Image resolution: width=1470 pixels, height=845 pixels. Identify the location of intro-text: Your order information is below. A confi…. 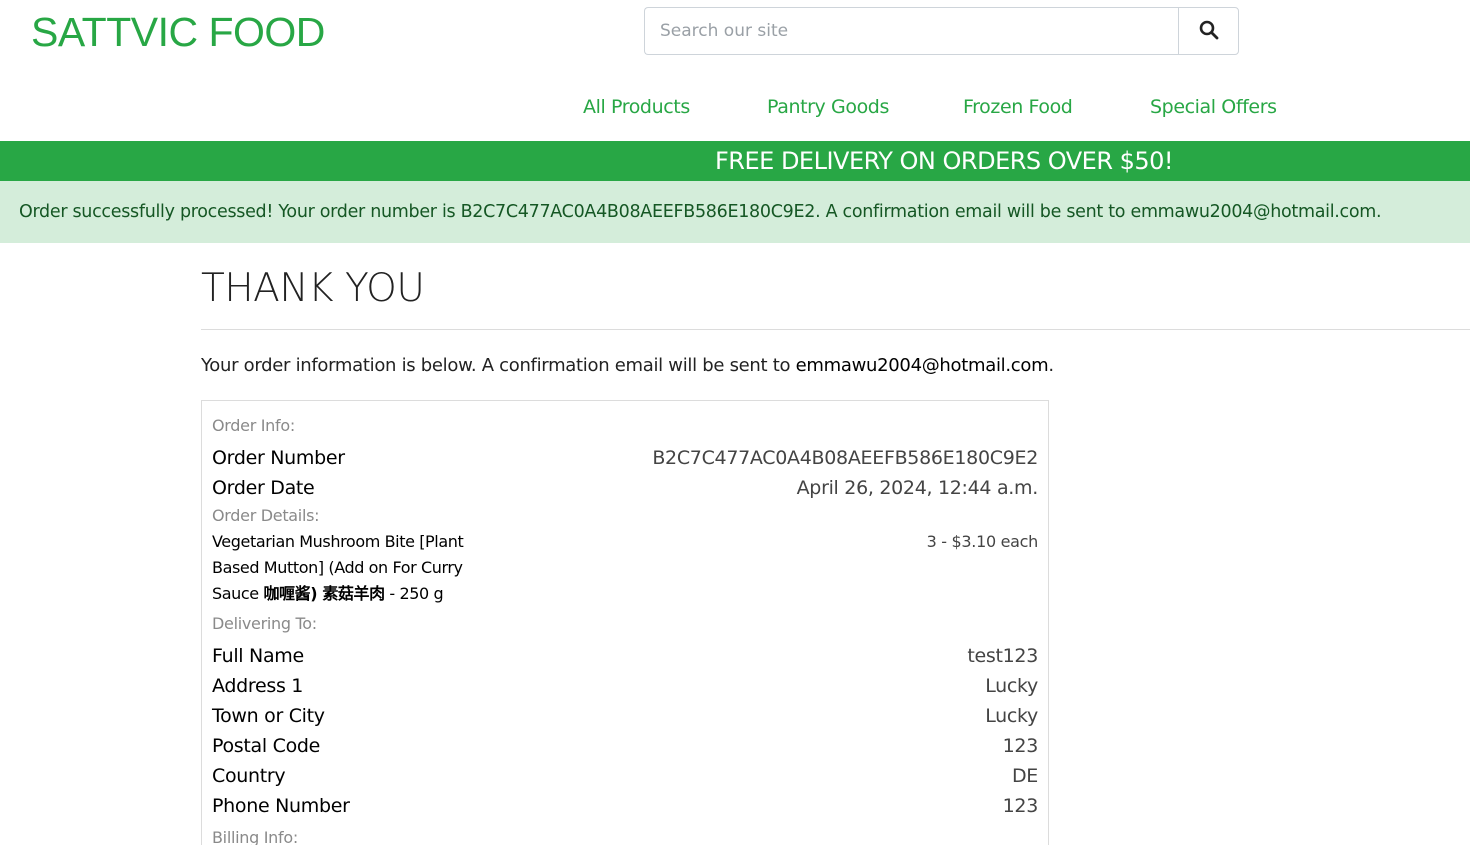
(835, 366).